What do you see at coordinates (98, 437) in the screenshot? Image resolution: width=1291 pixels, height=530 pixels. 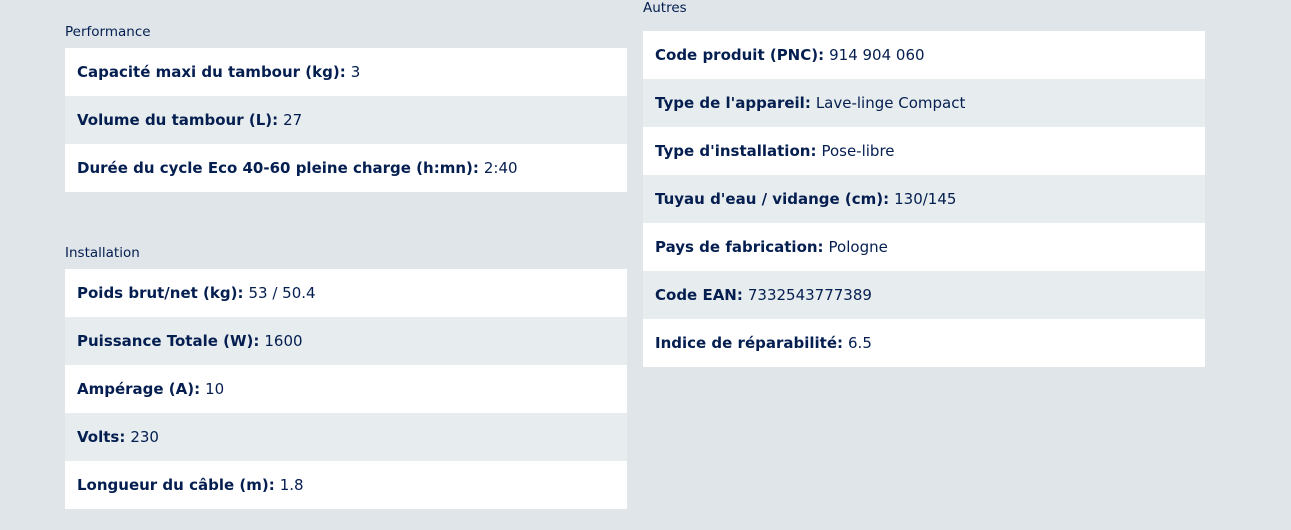 I see `spec-label: Volts` at bounding box center [98, 437].